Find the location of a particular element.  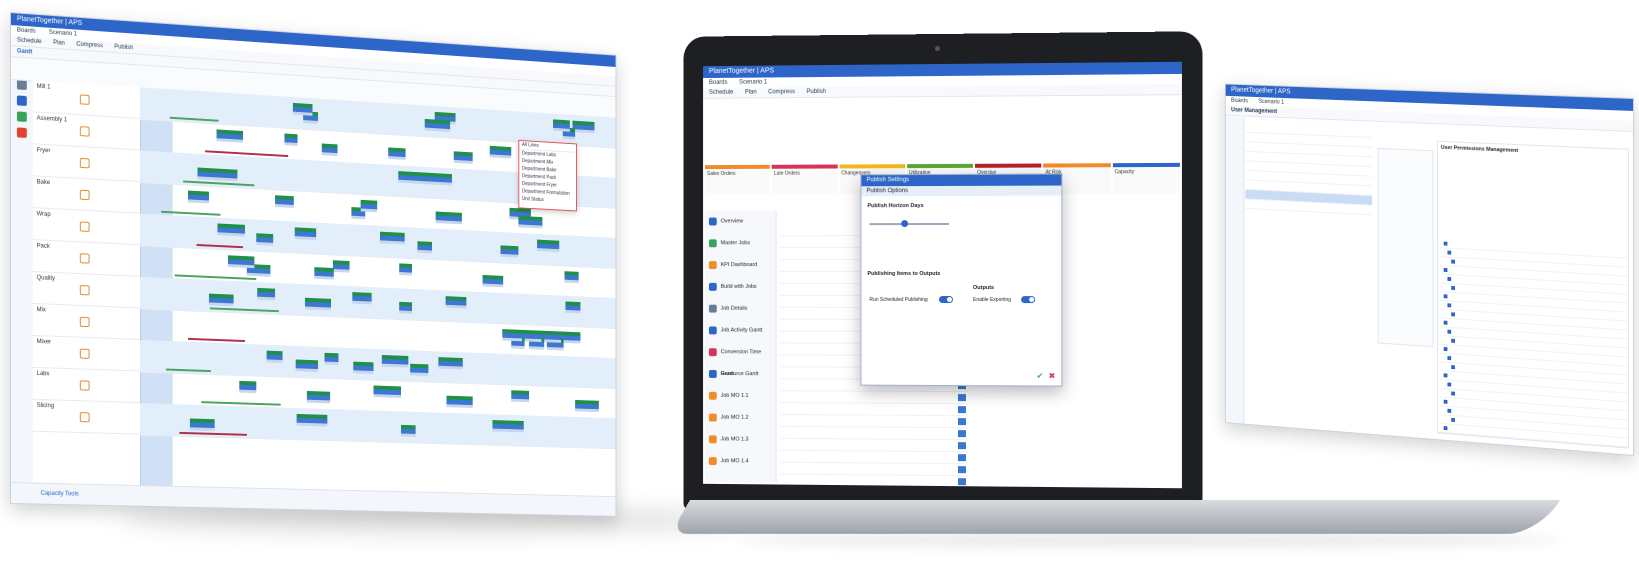

kpi-category-card: Capacity is located at coordinates (1146, 178).